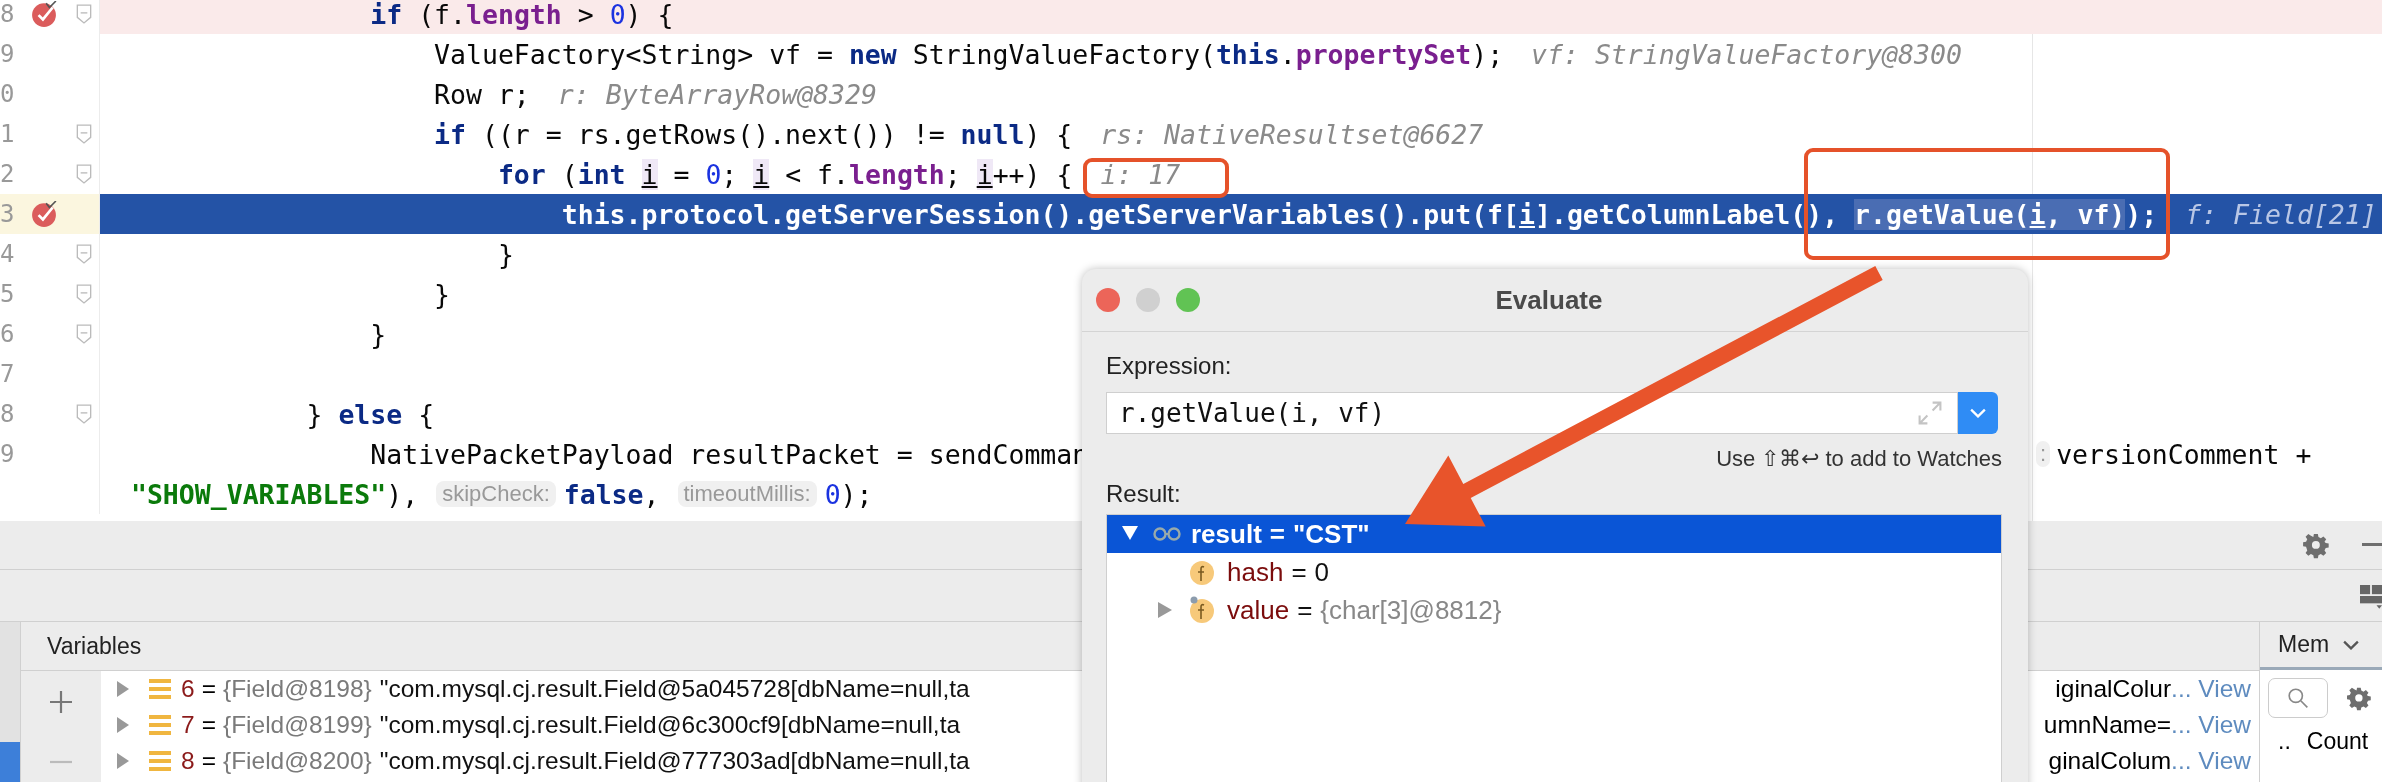  Describe the element at coordinates (1140, 174) in the screenshot. I see `inline-hint: i: 17` at that location.